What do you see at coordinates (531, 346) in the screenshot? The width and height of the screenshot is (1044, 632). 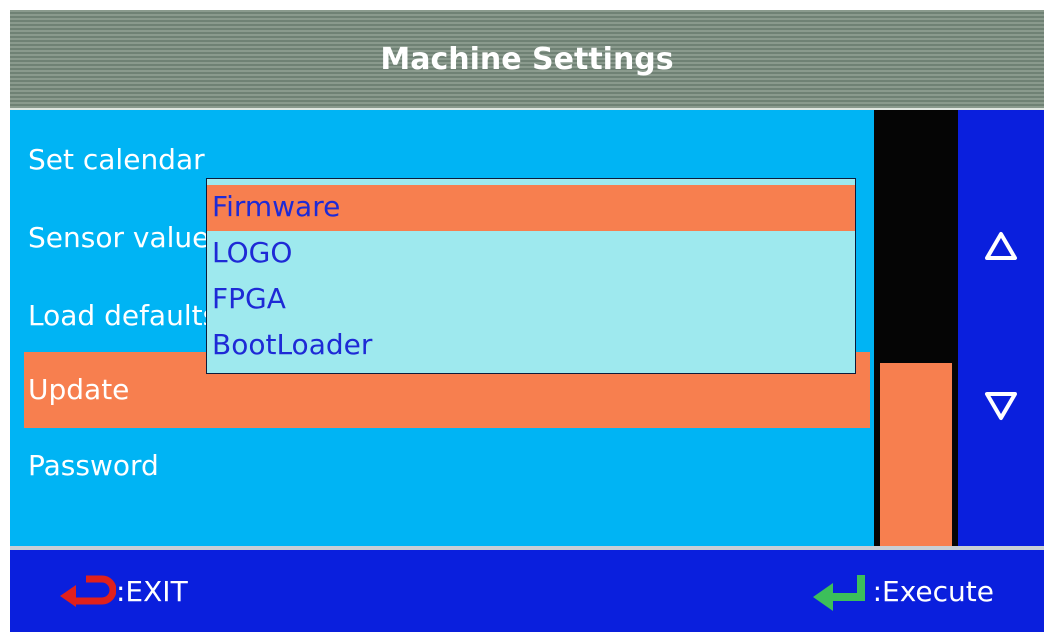 I see `dropdown-option-bootloader: BootLoader` at bounding box center [531, 346].